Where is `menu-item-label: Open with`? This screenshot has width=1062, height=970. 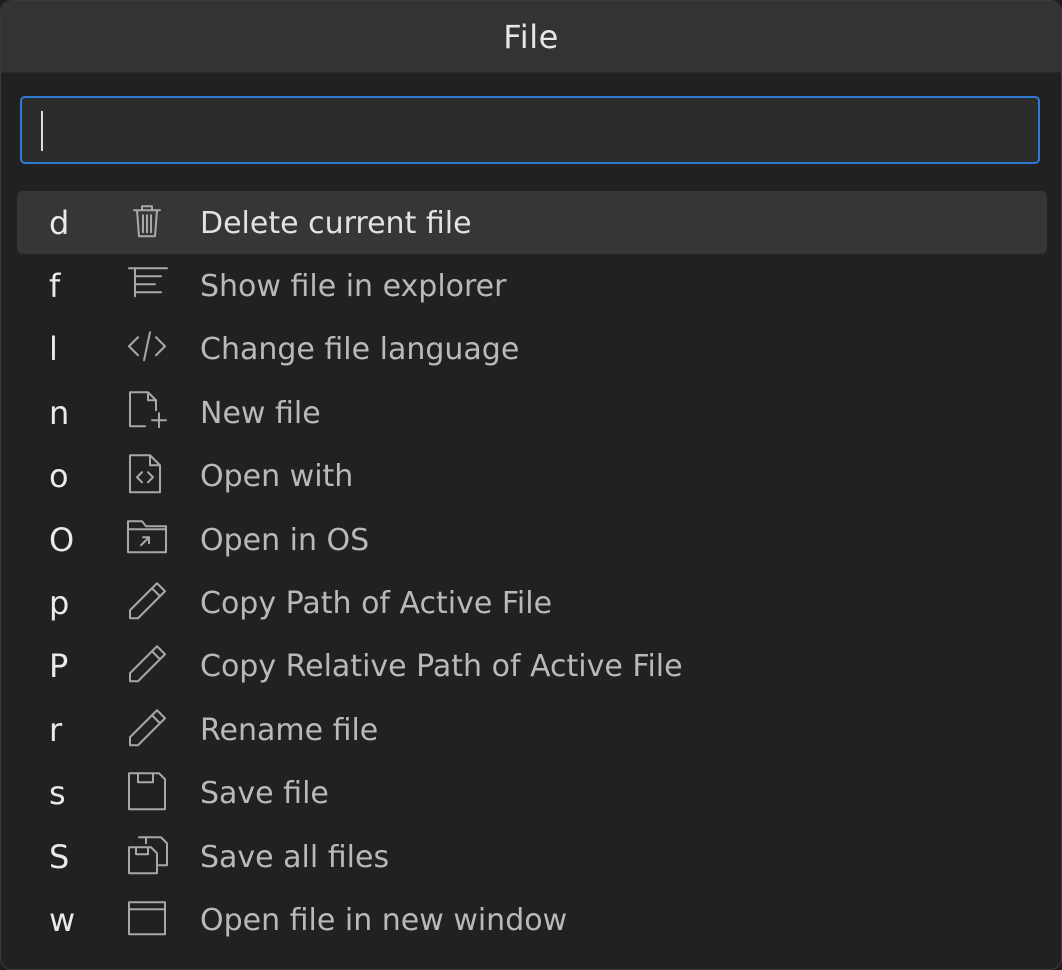
menu-item-label: Open with is located at coordinates (277, 477).